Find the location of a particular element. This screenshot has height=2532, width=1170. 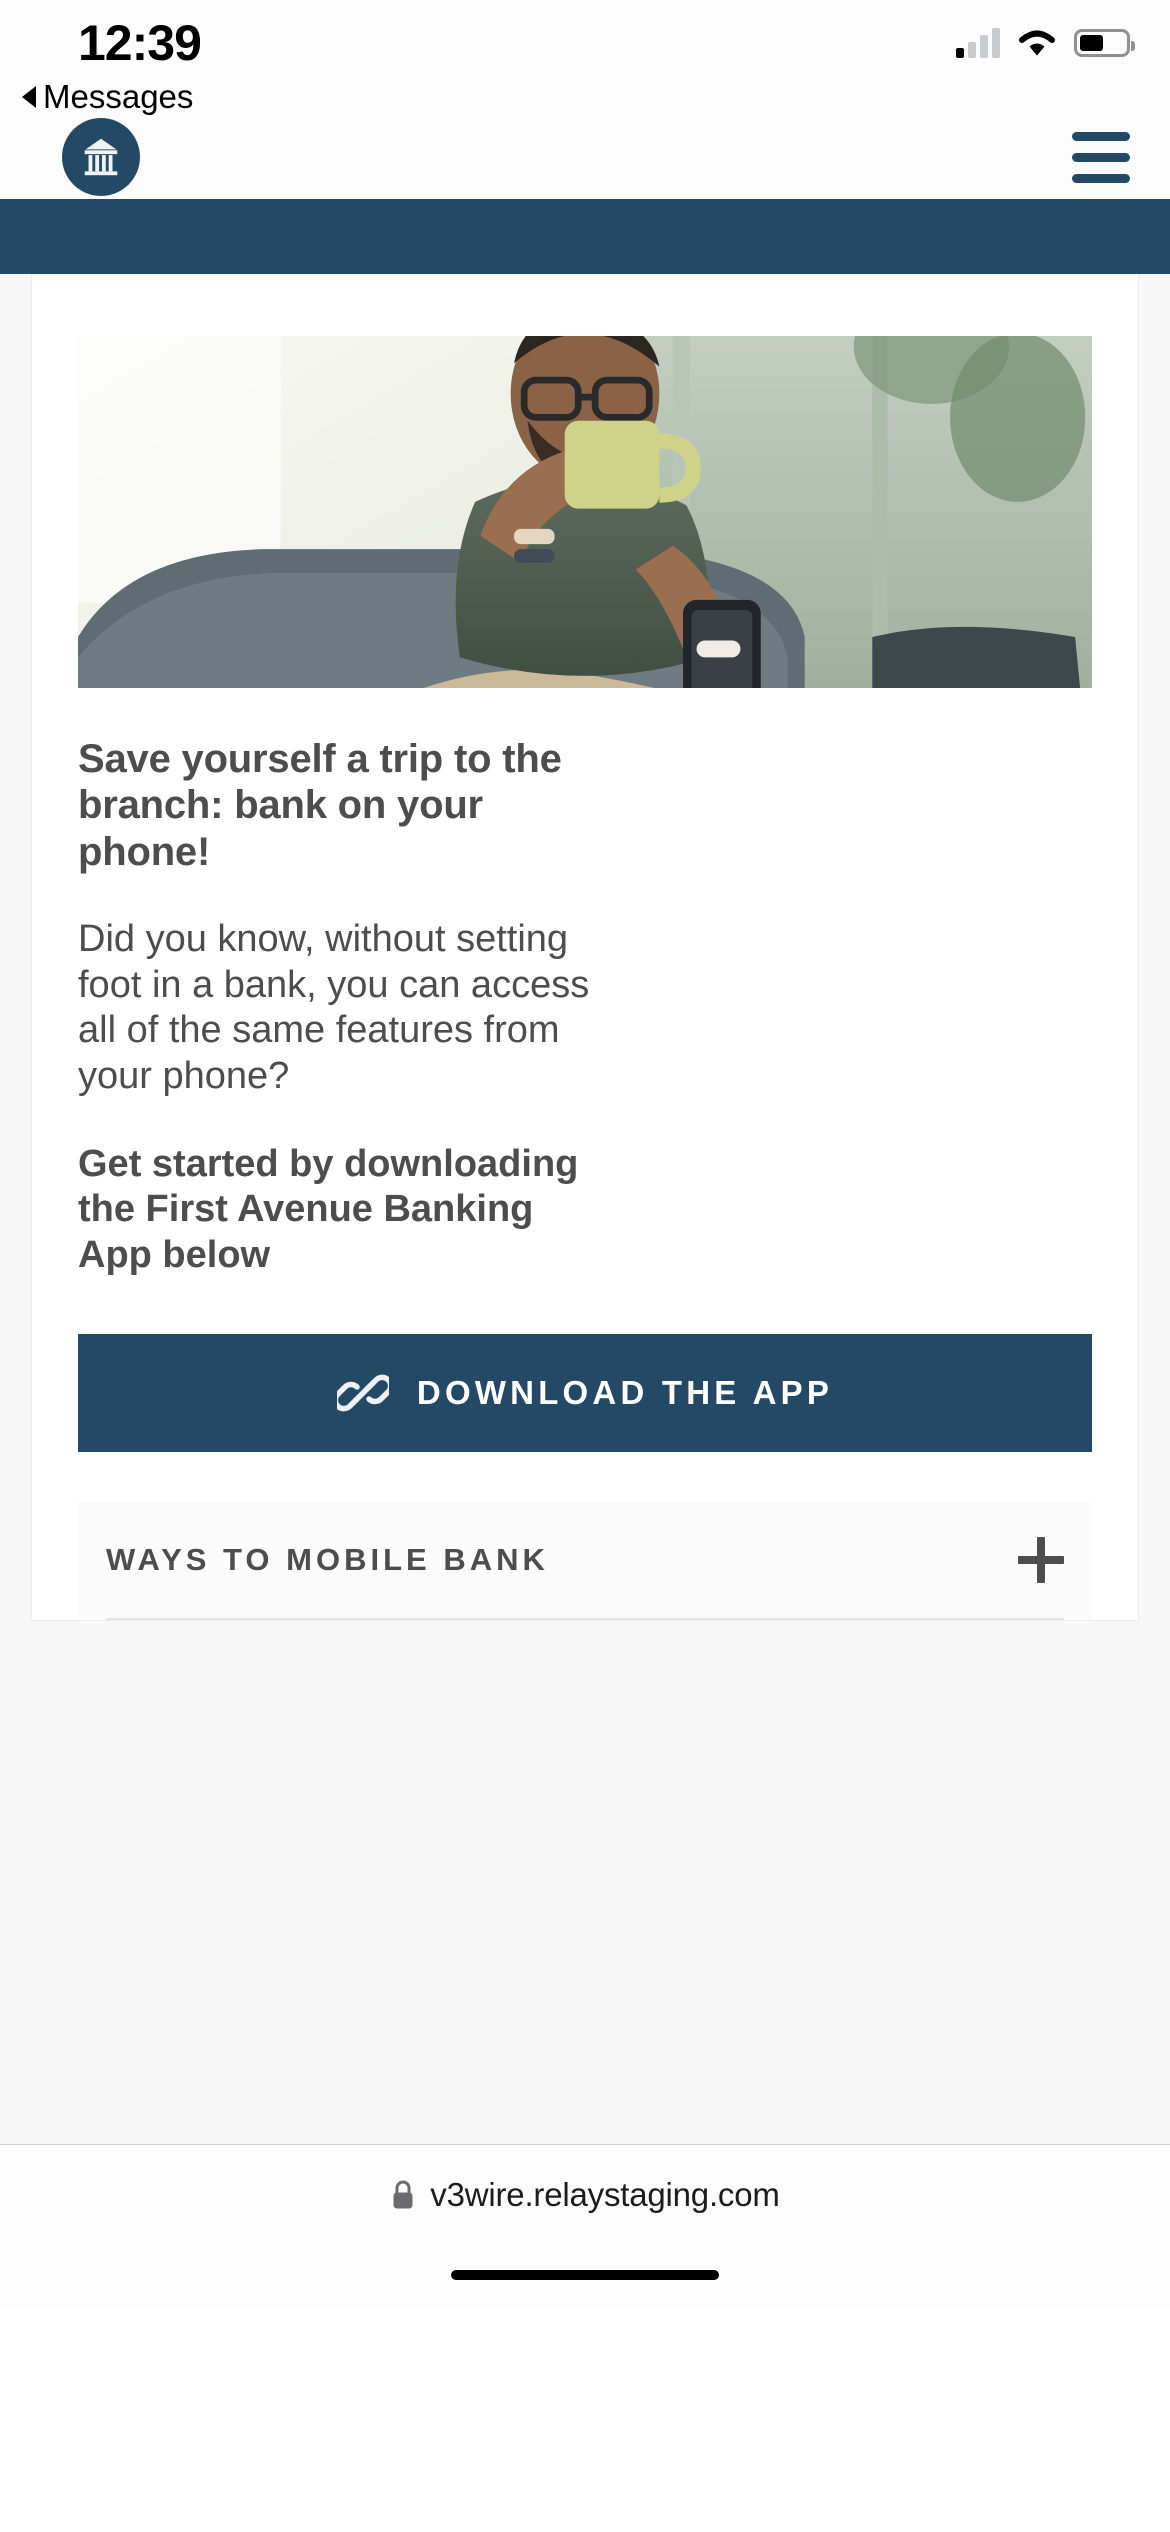

signal-bars-icon is located at coordinates (978, 43).